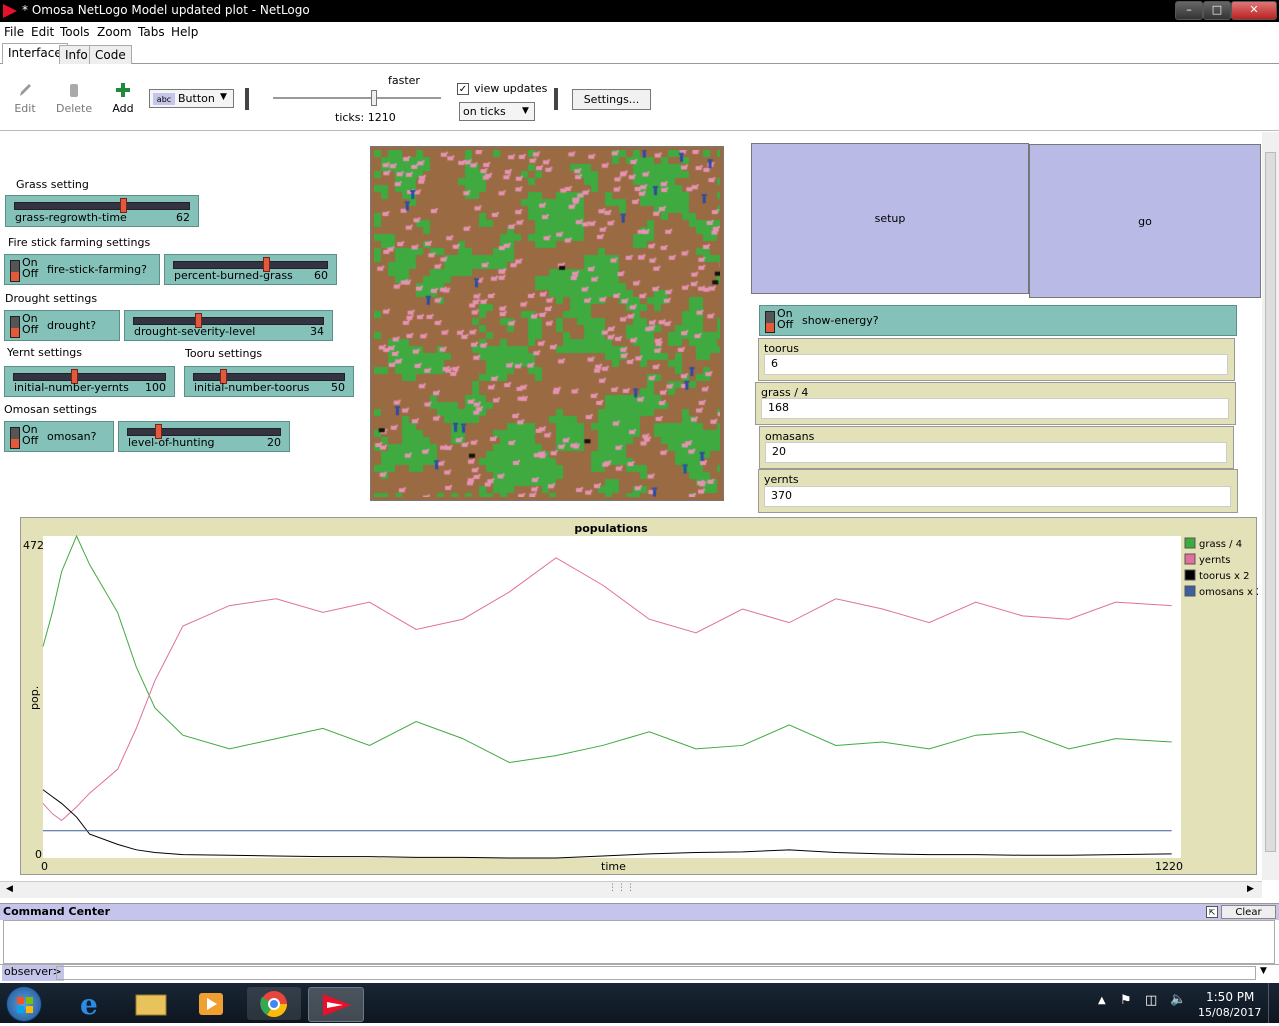  I want to click on switch-drought: On Off drought?, so click(62, 325).